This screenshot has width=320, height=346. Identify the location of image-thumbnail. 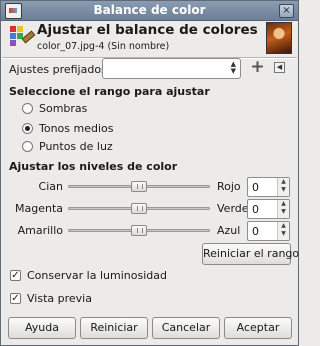
(279, 38).